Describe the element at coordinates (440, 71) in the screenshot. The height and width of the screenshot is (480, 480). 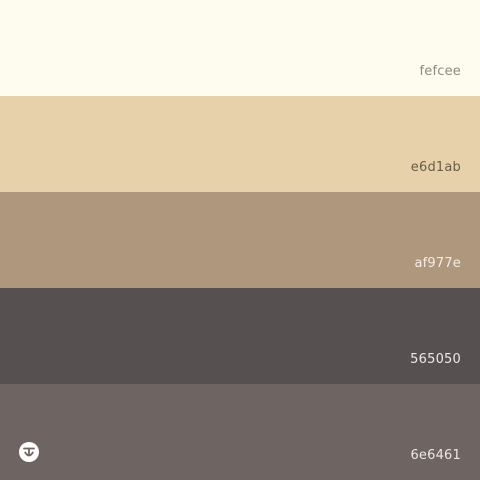
I see `swatch-hex-label: fefcee` at that location.